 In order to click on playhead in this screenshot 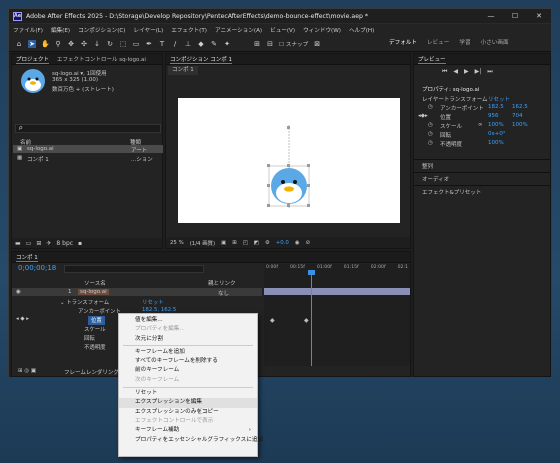, I will do `click(311, 319)`.